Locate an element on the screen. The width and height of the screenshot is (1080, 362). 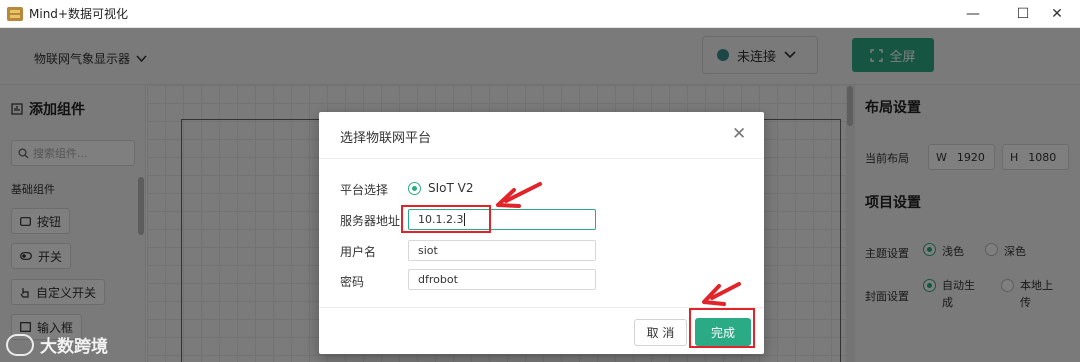
username-value: siot is located at coordinates (428, 250).